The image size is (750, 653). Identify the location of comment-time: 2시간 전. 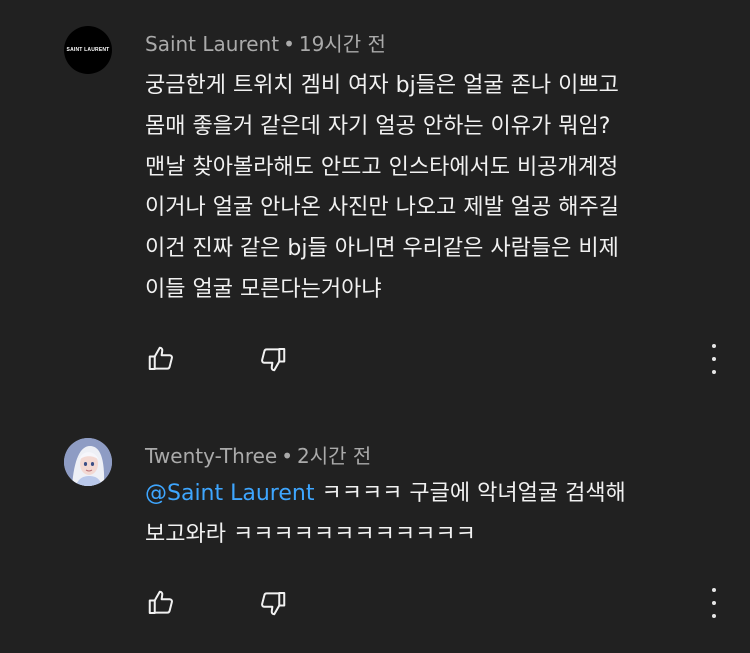
(334, 456).